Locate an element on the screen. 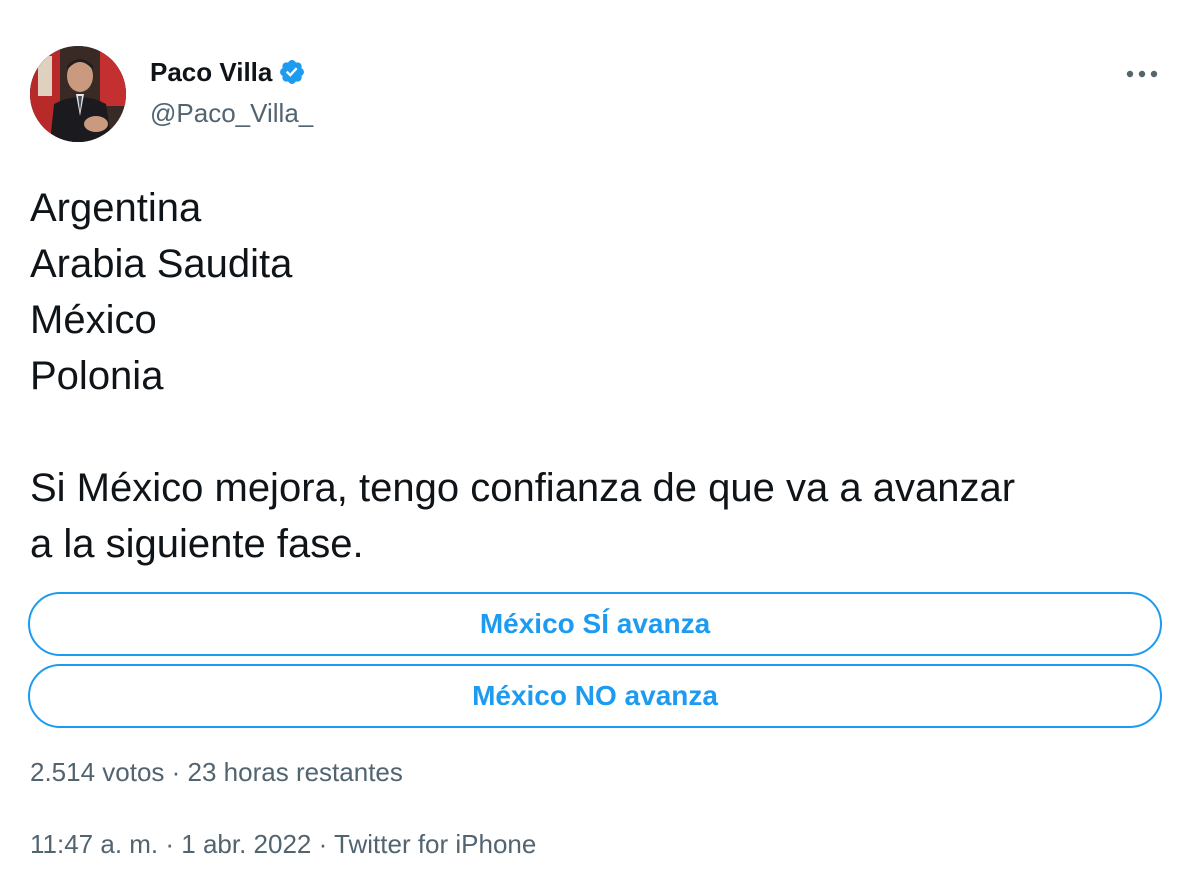  more-horizontal-icon is located at coordinates (1142, 74).